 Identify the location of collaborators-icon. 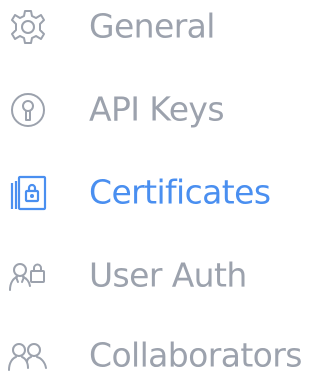
(28, 356).